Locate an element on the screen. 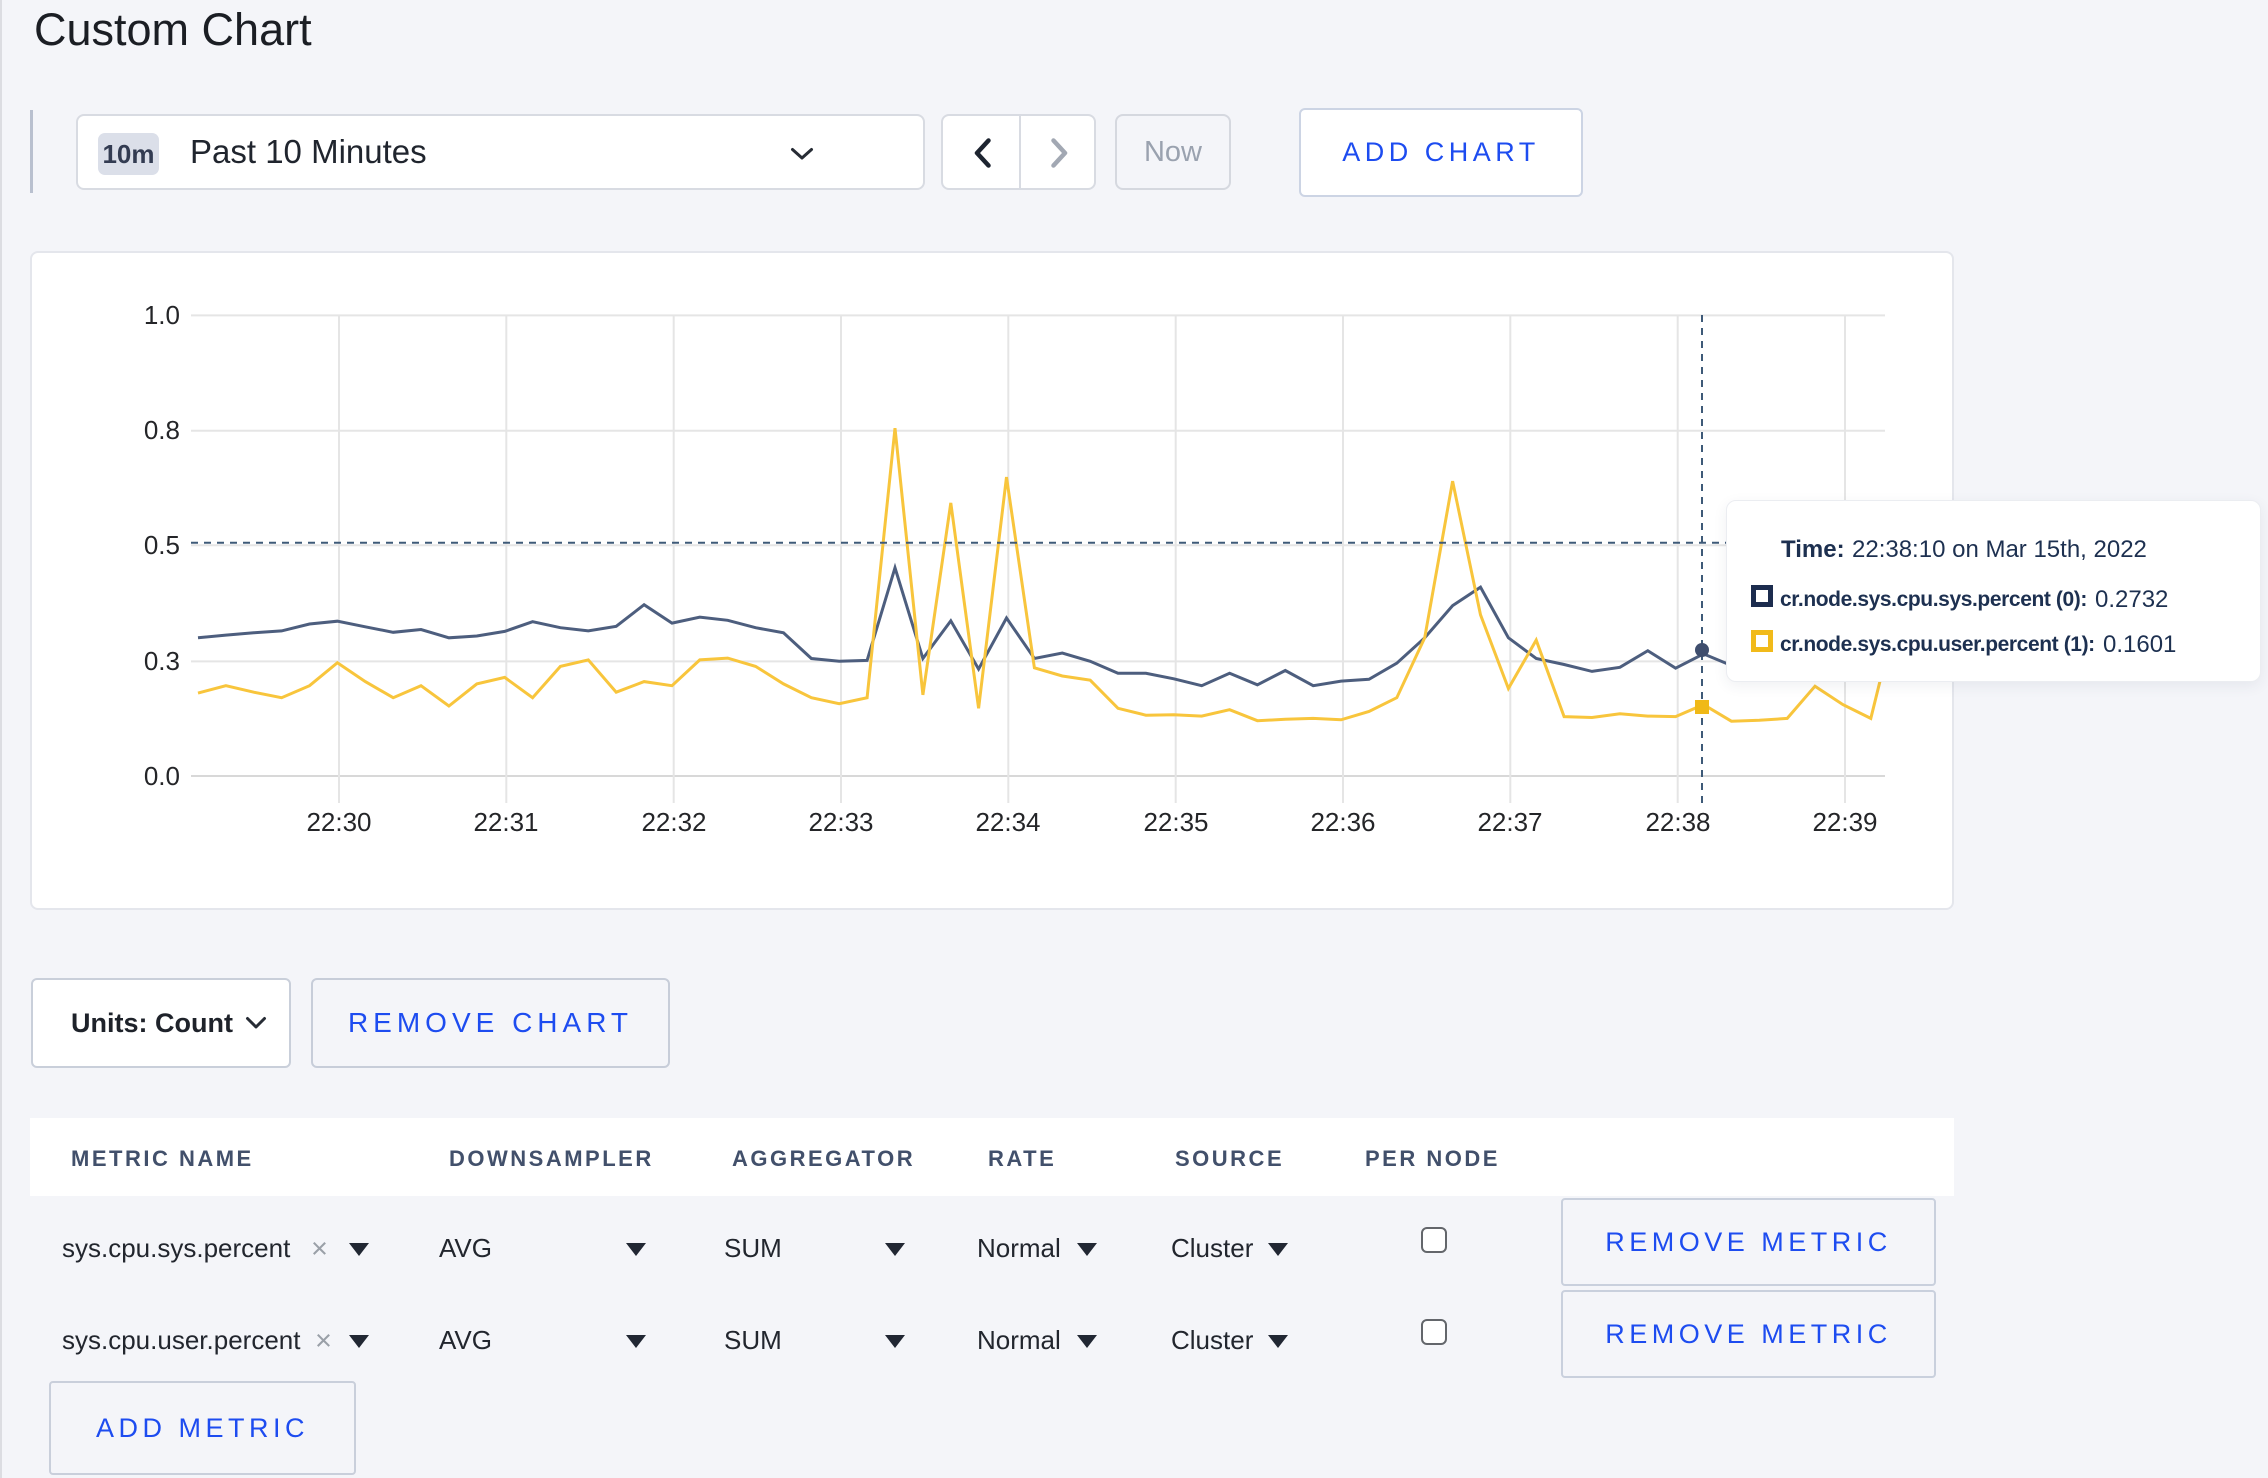 Image resolution: width=2268 pixels, height=1478 pixels. svg-text: 0.3 is located at coordinates (162, 661).